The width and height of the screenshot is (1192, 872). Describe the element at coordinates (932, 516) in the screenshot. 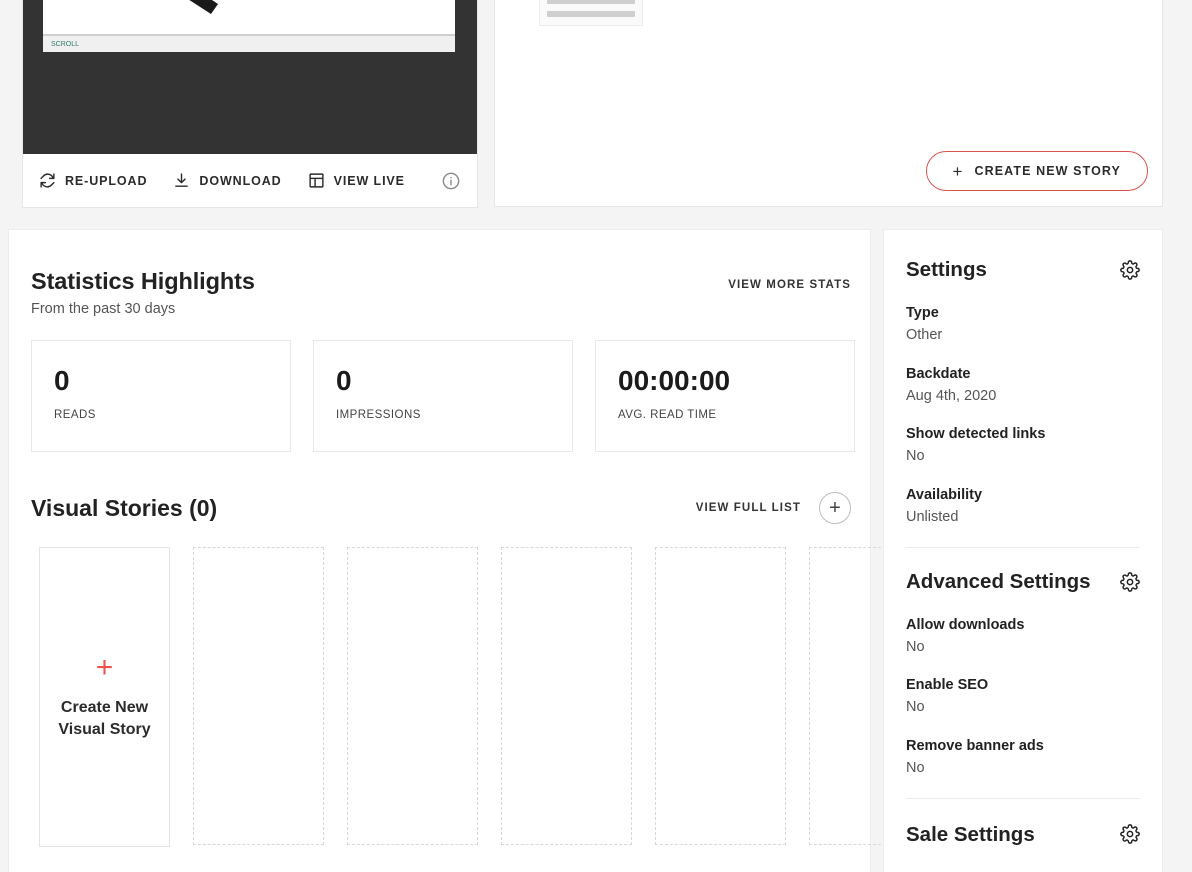

I see `setting-value: Unlisted` at that location.